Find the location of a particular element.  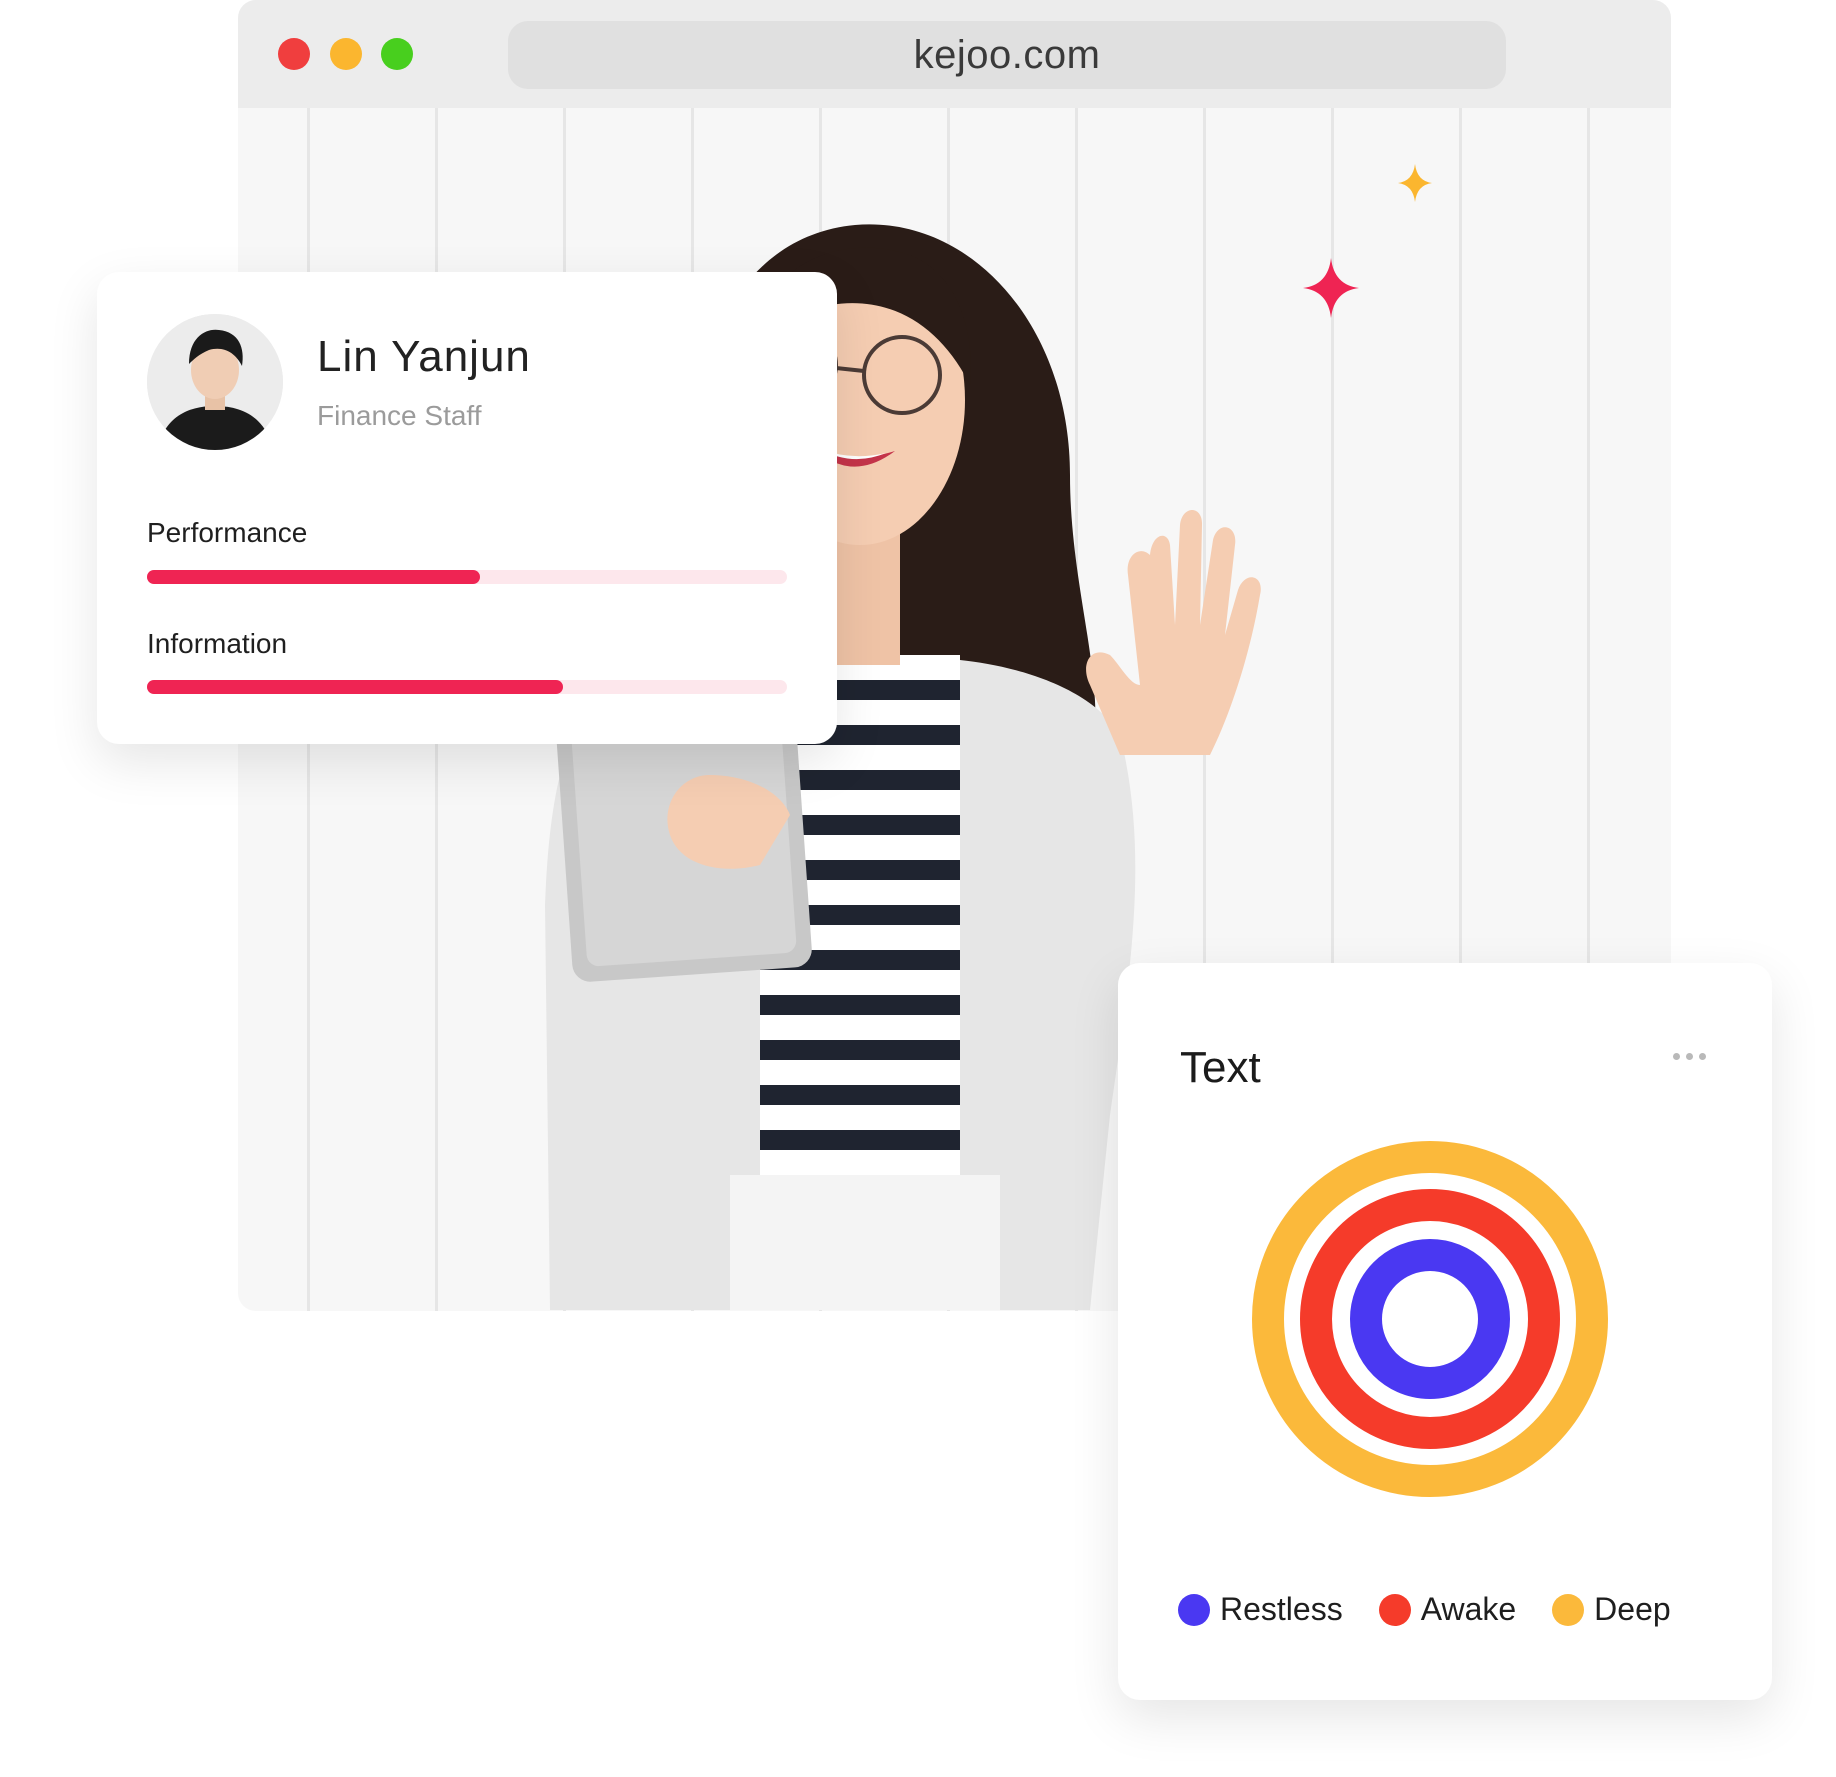

avatar is located at coordinates (215, 382).